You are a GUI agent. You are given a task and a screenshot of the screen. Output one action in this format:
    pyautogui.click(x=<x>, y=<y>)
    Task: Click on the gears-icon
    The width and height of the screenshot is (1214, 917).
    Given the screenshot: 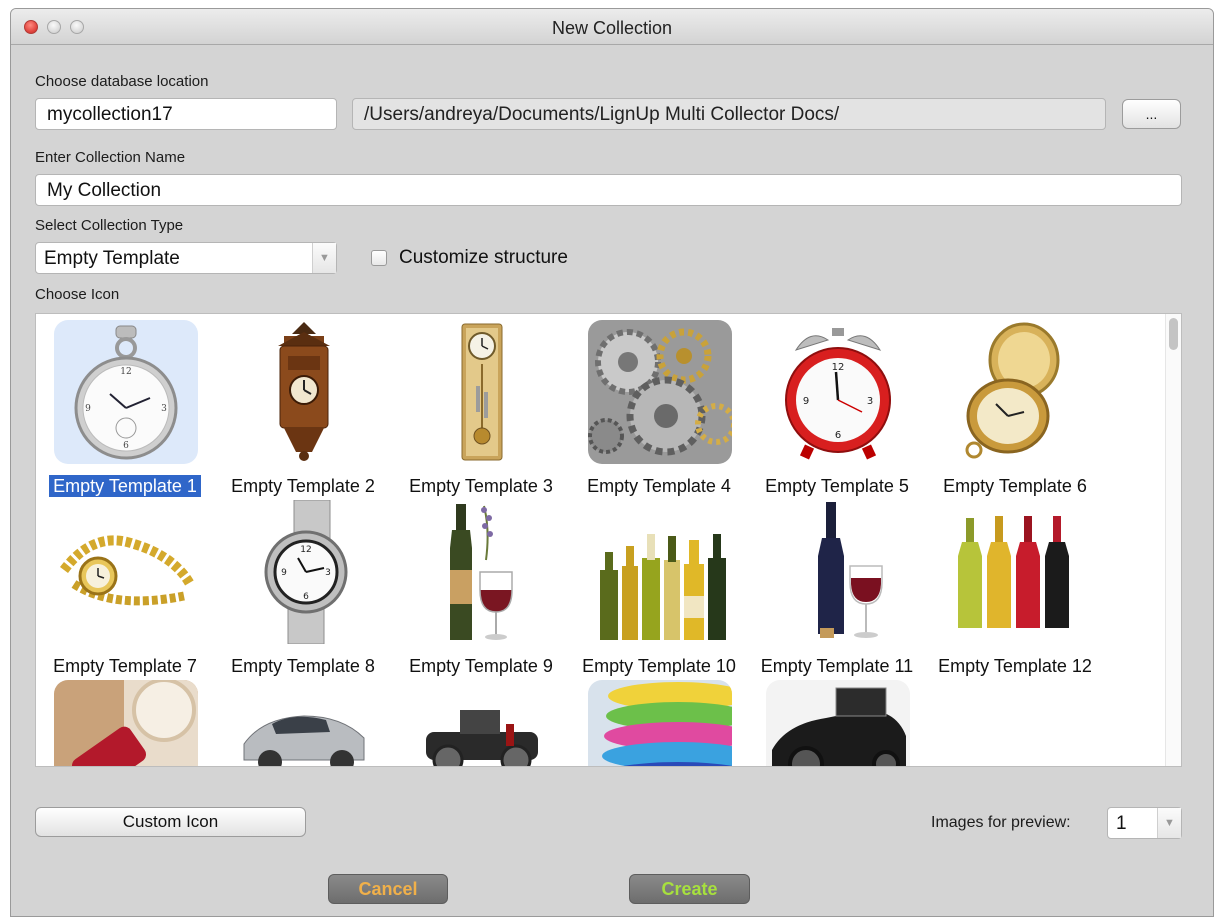 What is the action you would take?
    pyautogui.click(x=660, y=392)
    